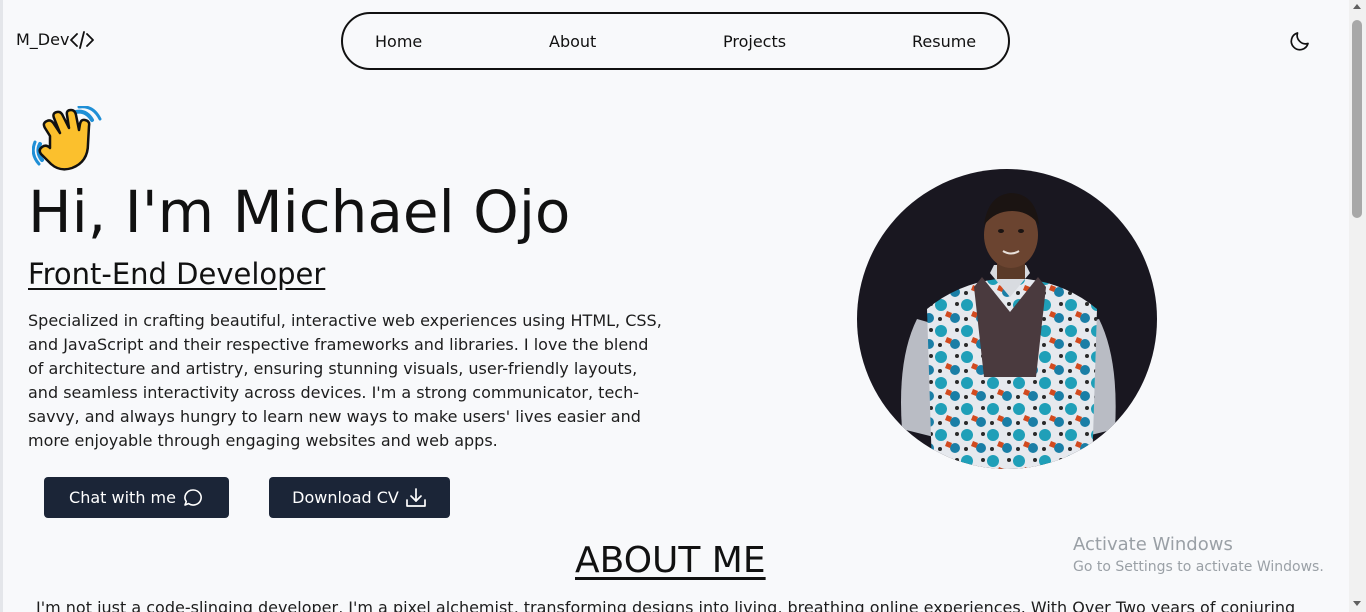 The width and height of the screenshot is (1366, 612). I want to click on download-cv-label: Download CV, so click(345, 497).